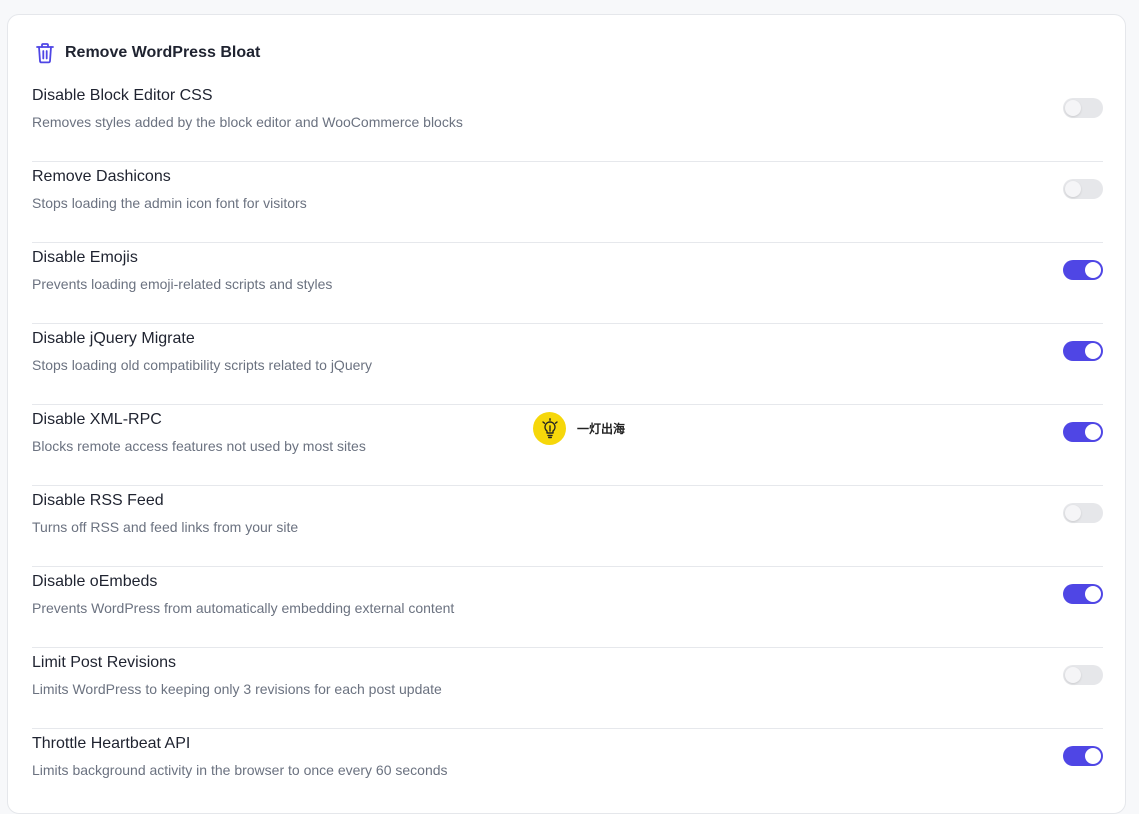 The width and height of the screenshot is (1139, 814). Describe the element at coordinates (163, 52) in the screenshot. I see `section-title: Remove WordPress Bloat` at that location.